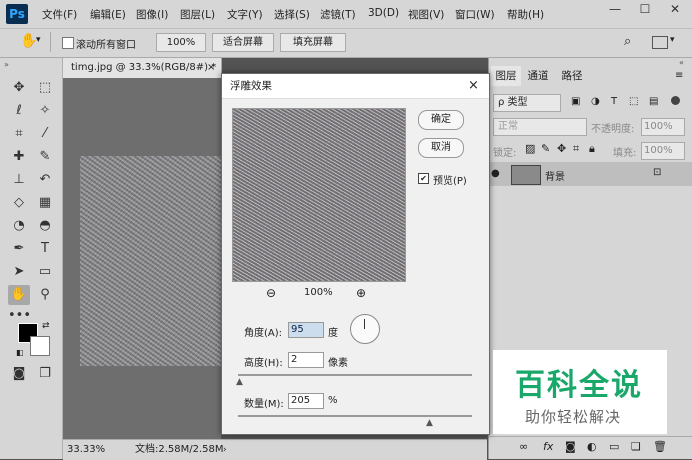 The image size is (692, 460). What do you see at coordinates (426, 14) in the screenshot?
I see `menu-view: 视图(V)` at bounding box center [426, 14].